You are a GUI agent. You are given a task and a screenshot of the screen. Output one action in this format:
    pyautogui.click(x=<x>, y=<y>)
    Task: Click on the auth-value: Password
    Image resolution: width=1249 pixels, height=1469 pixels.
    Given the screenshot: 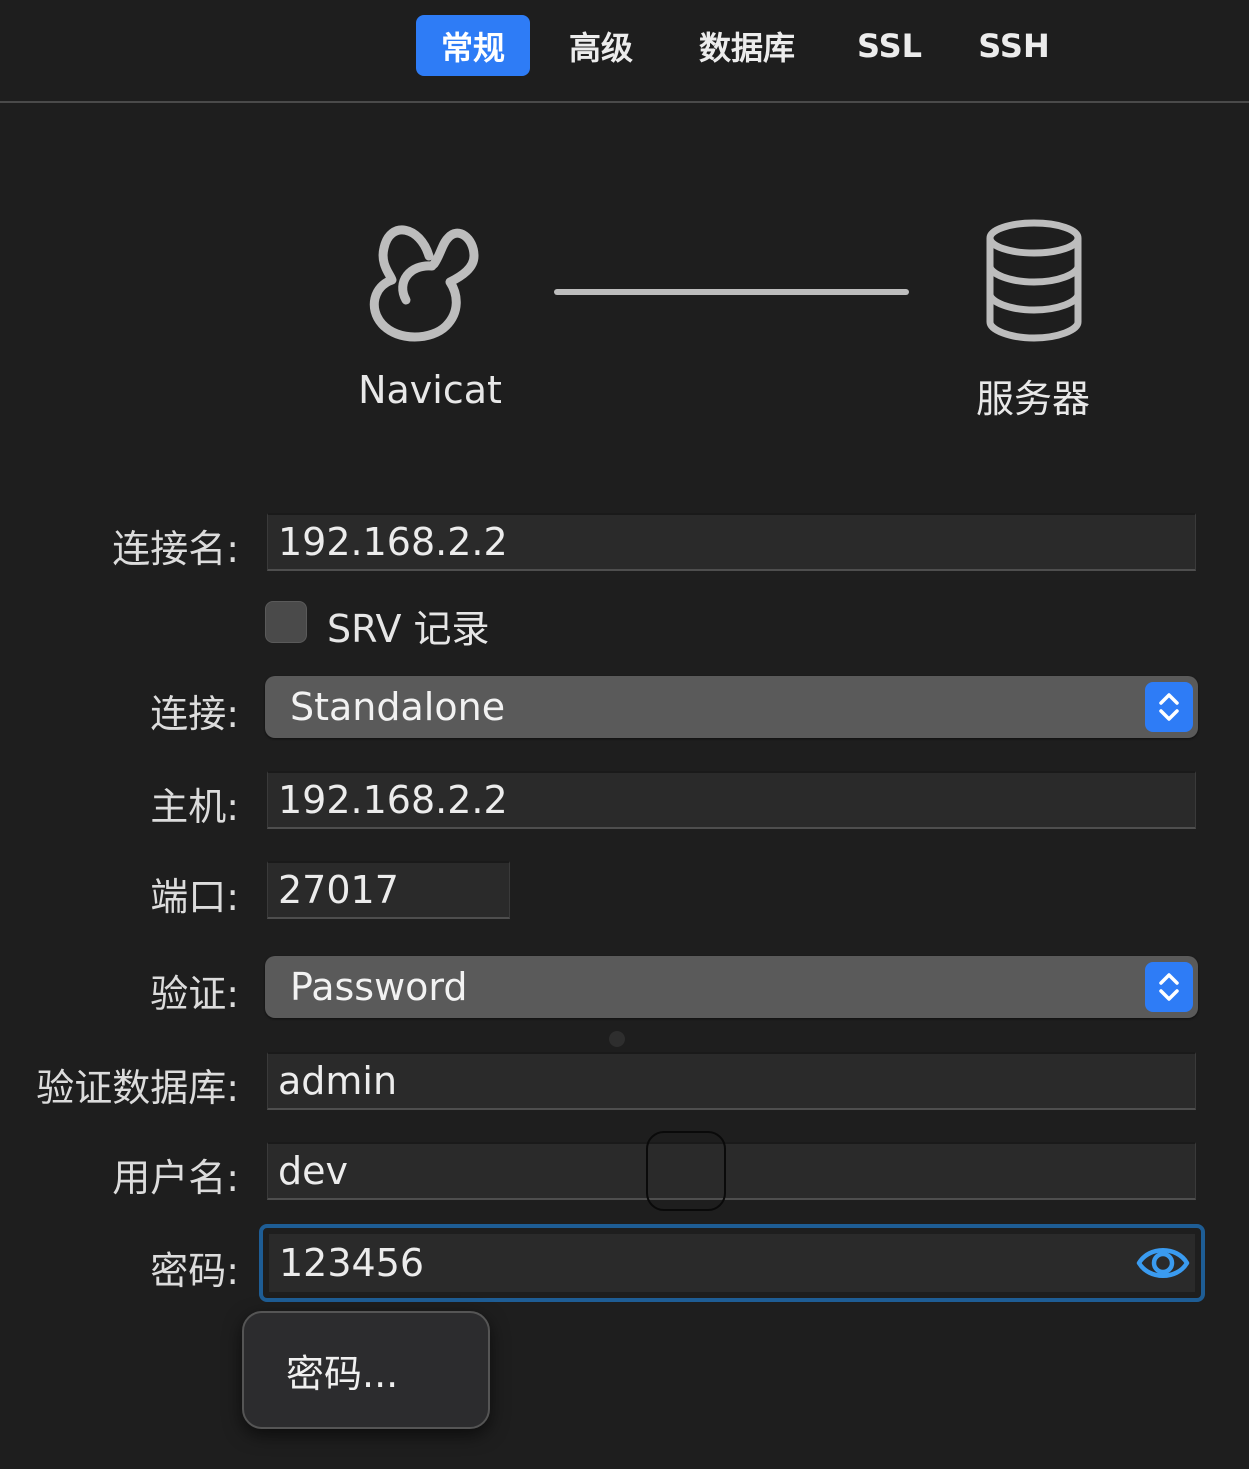 What is the action you would take?
    pyautogui.click(x=379, y=987)
    